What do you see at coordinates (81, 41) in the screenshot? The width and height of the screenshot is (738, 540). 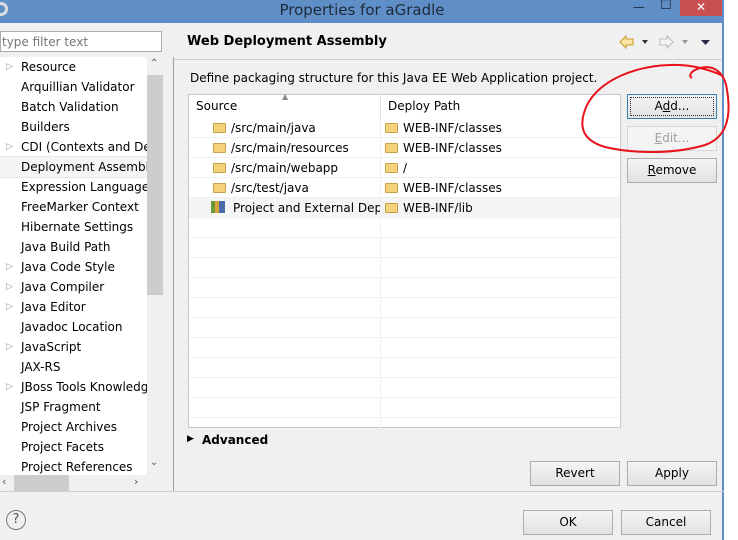 I see `filter-input` at bounding box center [81, 41].